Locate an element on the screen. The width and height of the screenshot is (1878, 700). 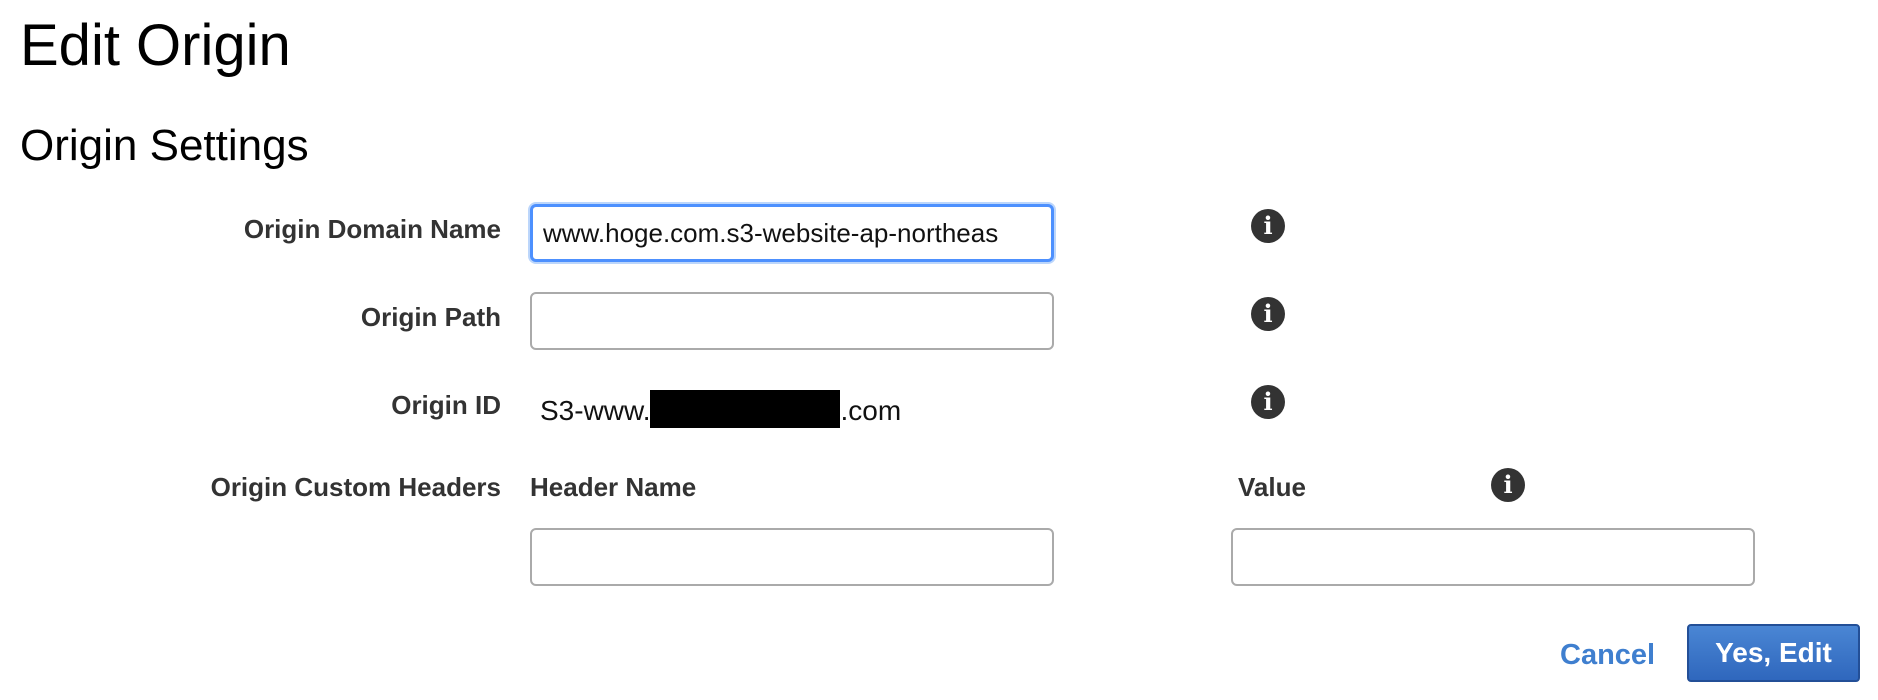
origin-id-value: S3-www. .com is located at coordinates (720, 409).